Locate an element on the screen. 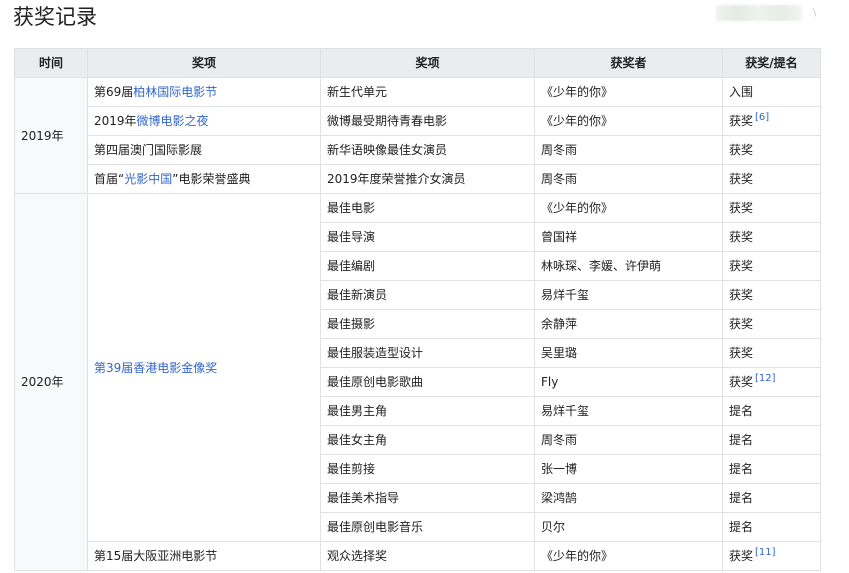 This screenshot has width=849, height=573. category-cell: 最佳导演 is located at coordinates (427, 237).